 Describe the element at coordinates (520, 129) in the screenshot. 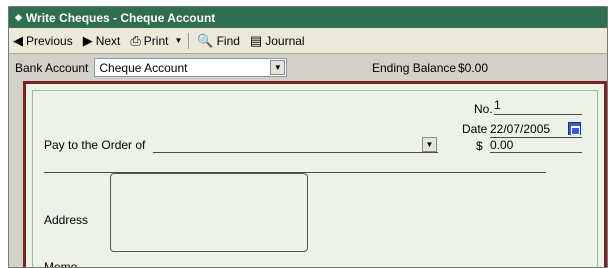

I see `date-value: 22/07/2005` at that location.